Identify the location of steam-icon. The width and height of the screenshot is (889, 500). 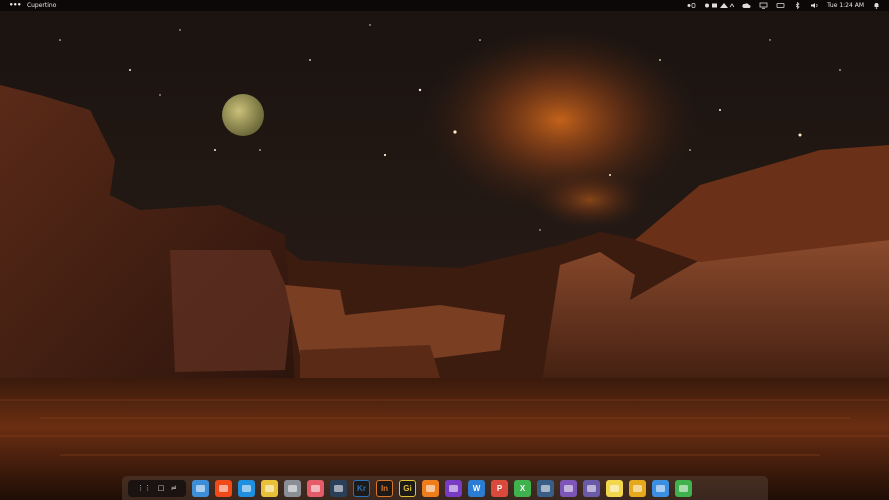
(338, 488).